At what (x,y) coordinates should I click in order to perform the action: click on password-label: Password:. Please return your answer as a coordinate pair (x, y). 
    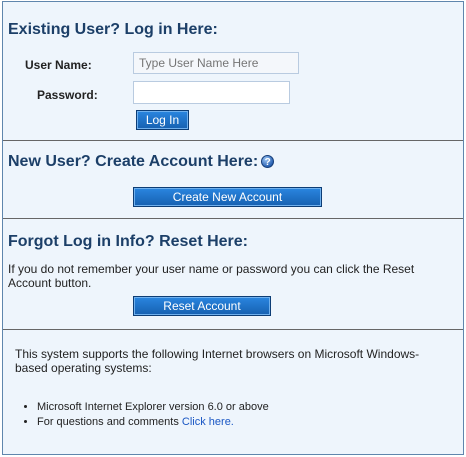
    Looking at the image, I should click on (67, 95).